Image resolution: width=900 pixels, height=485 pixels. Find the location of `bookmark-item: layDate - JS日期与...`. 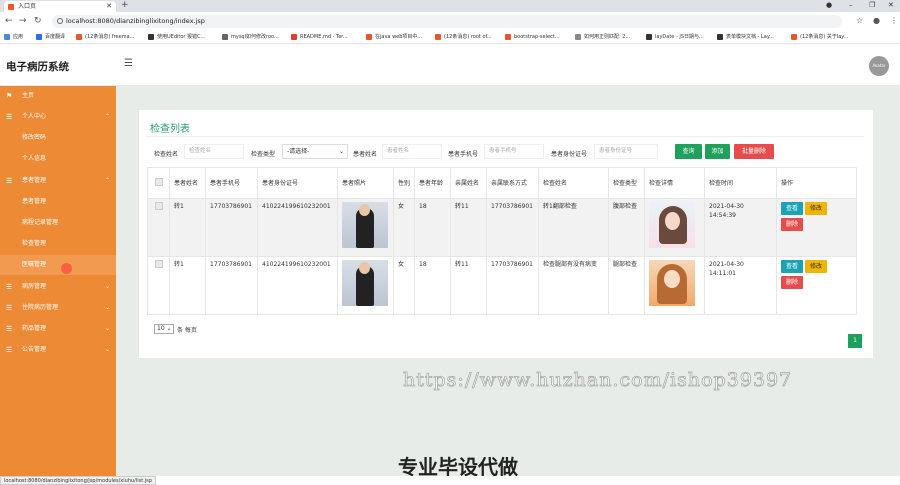

bookmark-item: layDate - JS日期与... is located at coordinates (679, 37).